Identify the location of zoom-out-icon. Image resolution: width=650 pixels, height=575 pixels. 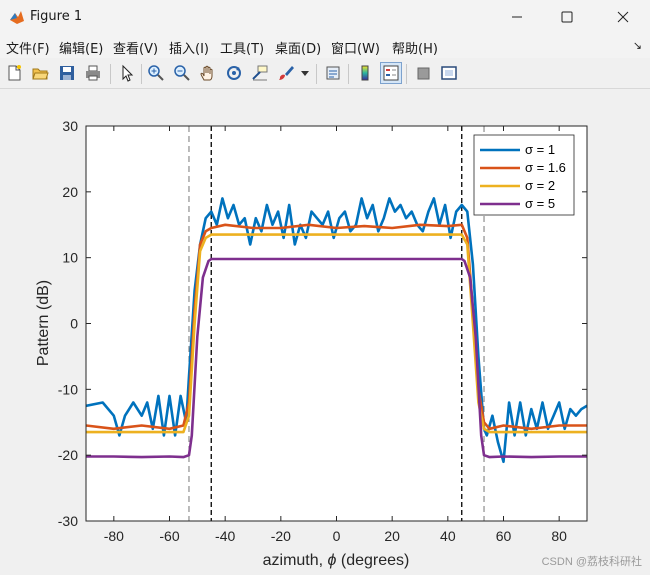
(182, 73).